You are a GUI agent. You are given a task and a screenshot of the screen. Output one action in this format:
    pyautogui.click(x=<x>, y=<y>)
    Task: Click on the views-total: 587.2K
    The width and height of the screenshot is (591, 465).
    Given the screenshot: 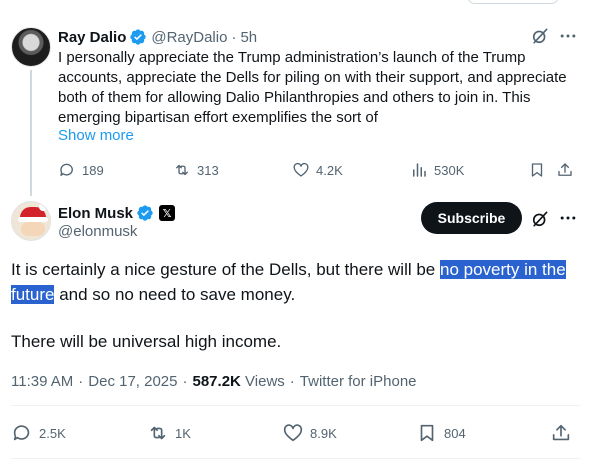 What is the action you would take?
    pyautogui.click(x=216, y=381)
    